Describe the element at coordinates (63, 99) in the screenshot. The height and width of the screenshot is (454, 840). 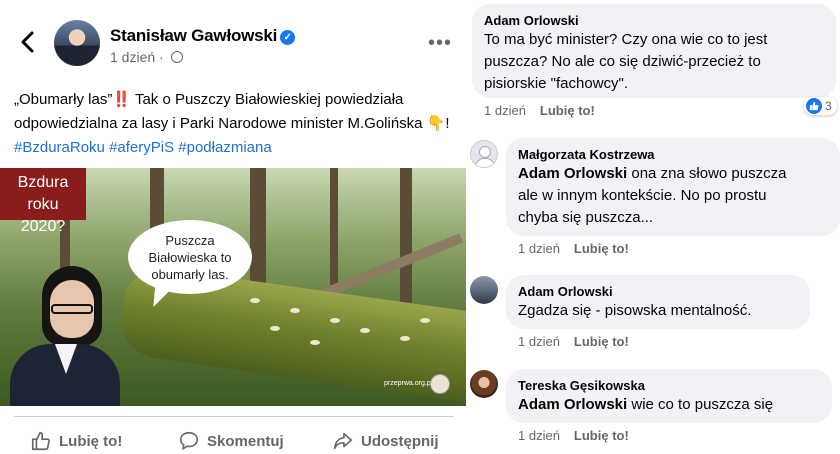
I see `post-text-intro: „Obumarły las”` at that location.